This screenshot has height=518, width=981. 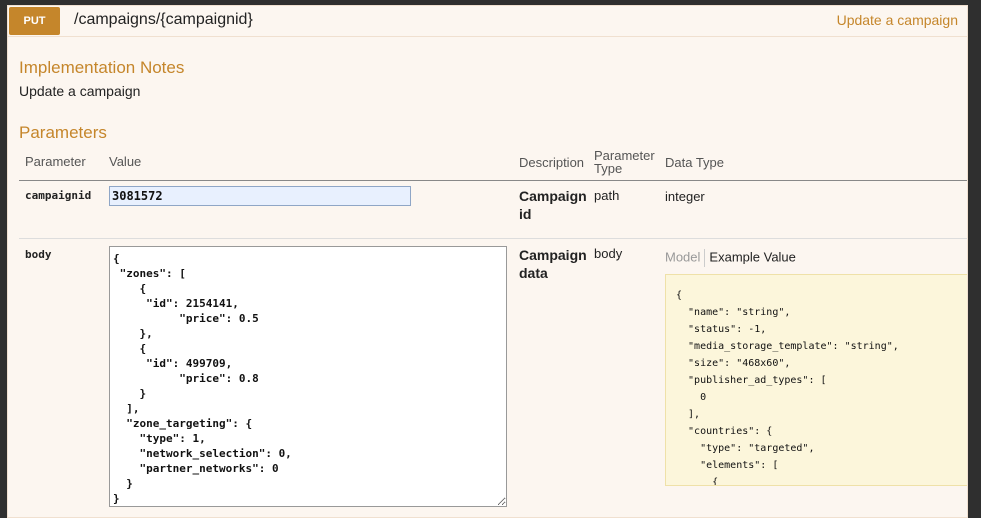 I want to click on operation-summary: Update a campaign, so click(x=897, y=20).